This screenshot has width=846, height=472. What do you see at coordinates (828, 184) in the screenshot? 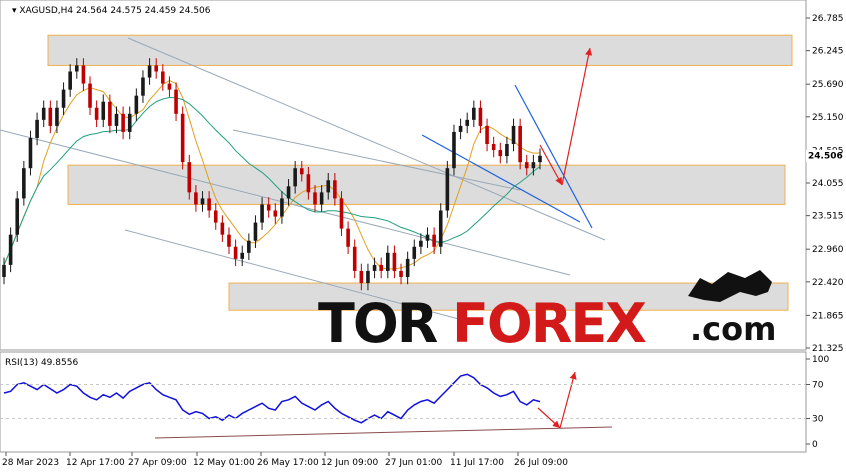
I see `y-tick-label: 24.055` at bounding box center [828, 184].